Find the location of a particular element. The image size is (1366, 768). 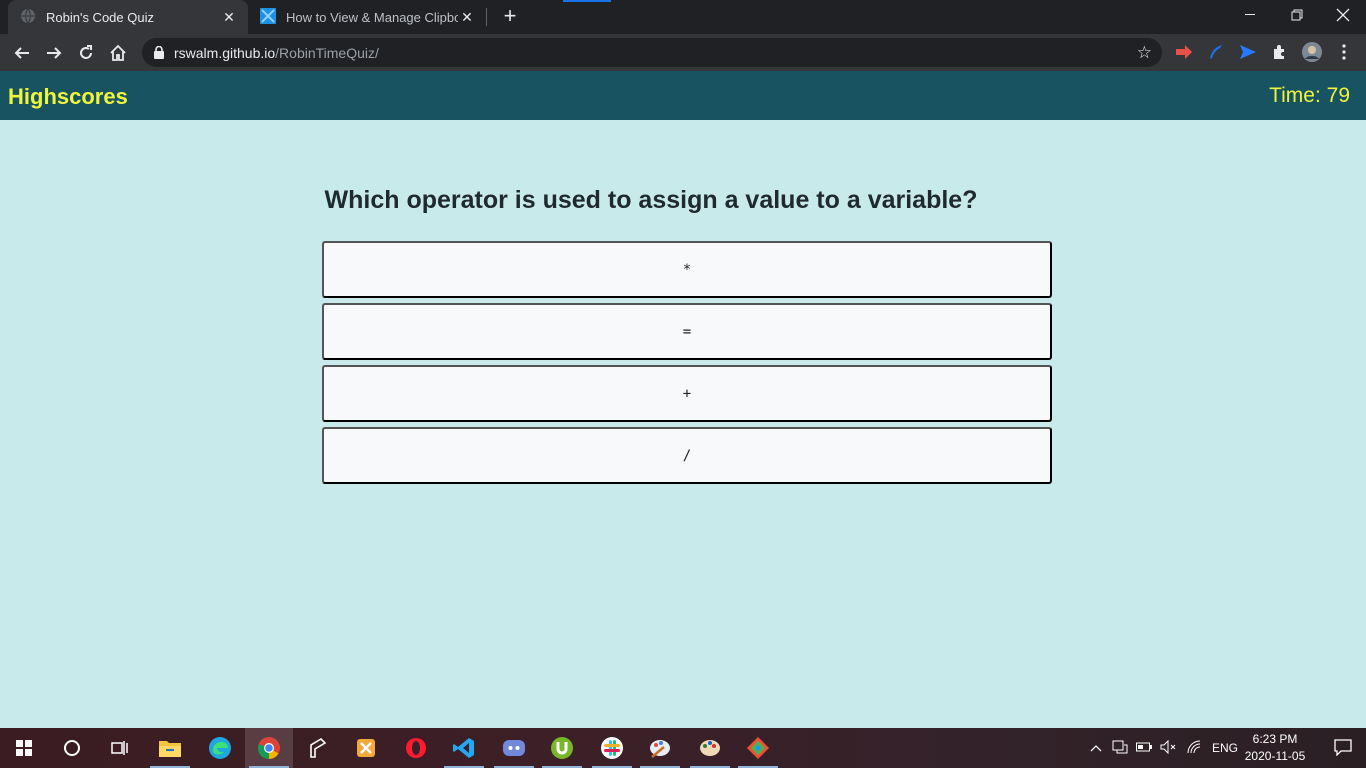

notification-center-icon is located at coordinates (1343, 747).